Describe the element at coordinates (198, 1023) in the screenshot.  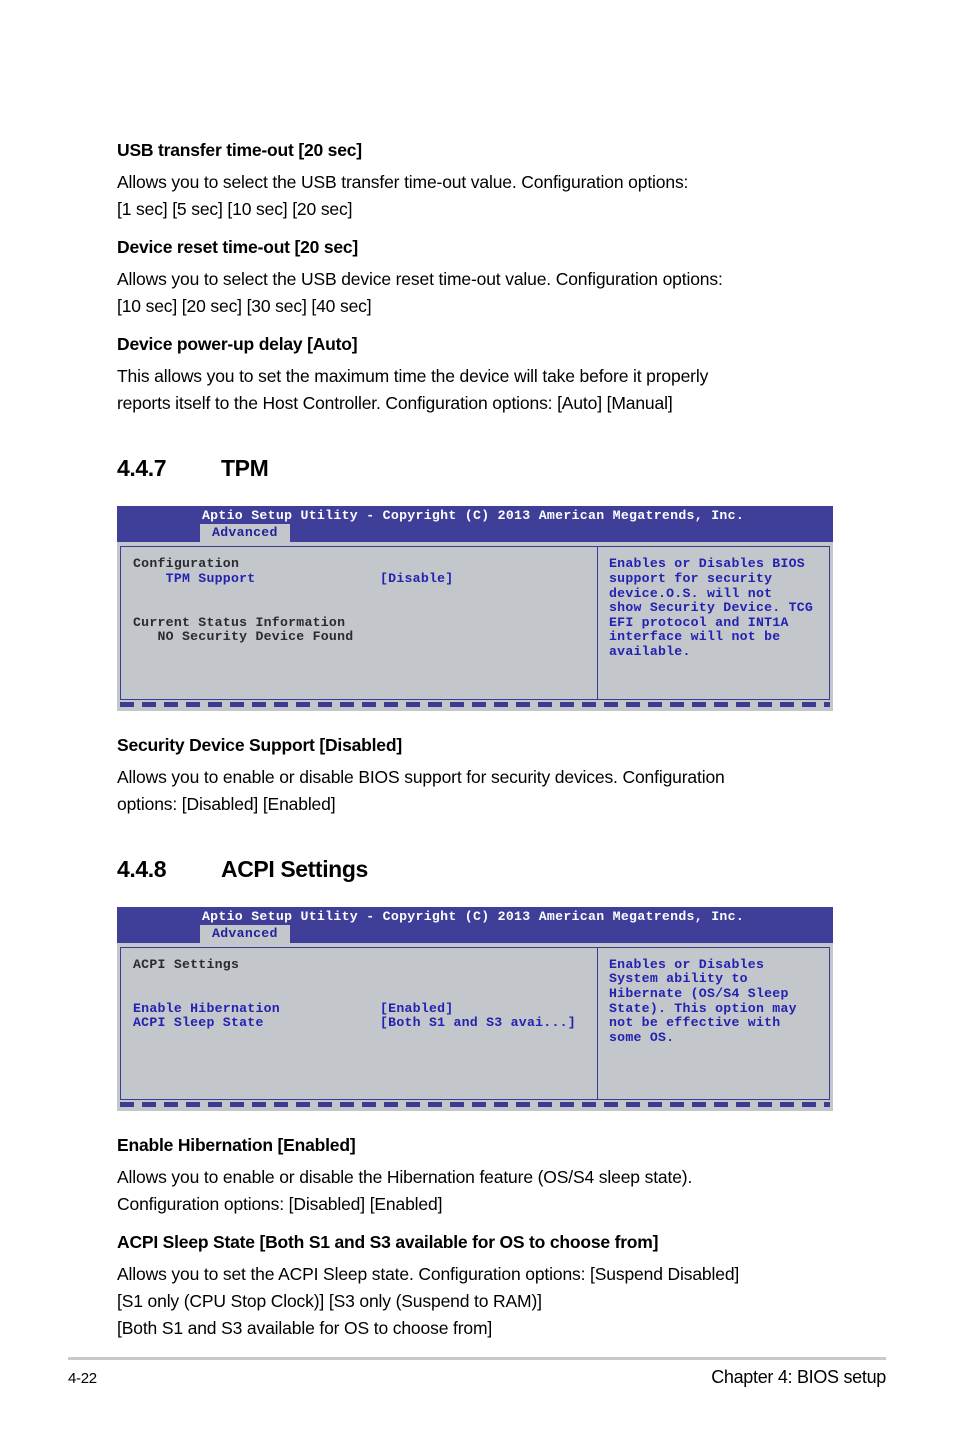
I see `bios-setting-label: ACPI Sleep State` at that location.